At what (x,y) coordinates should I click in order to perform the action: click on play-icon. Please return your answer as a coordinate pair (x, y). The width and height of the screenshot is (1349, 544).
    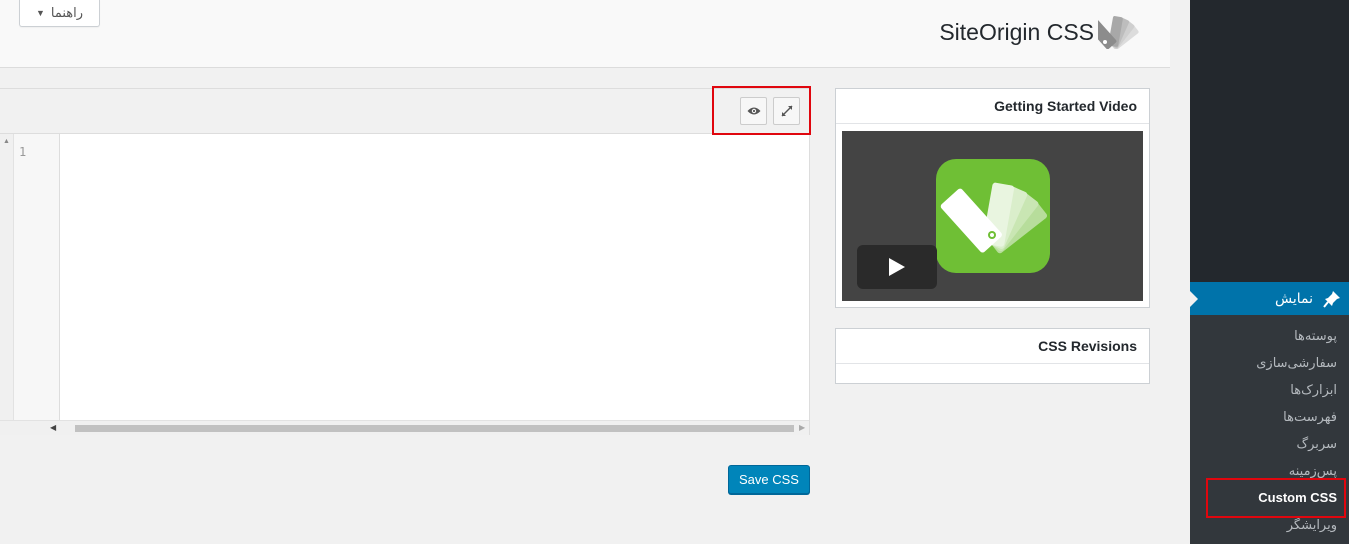
    Looking at the image, I should click on (897, 267).